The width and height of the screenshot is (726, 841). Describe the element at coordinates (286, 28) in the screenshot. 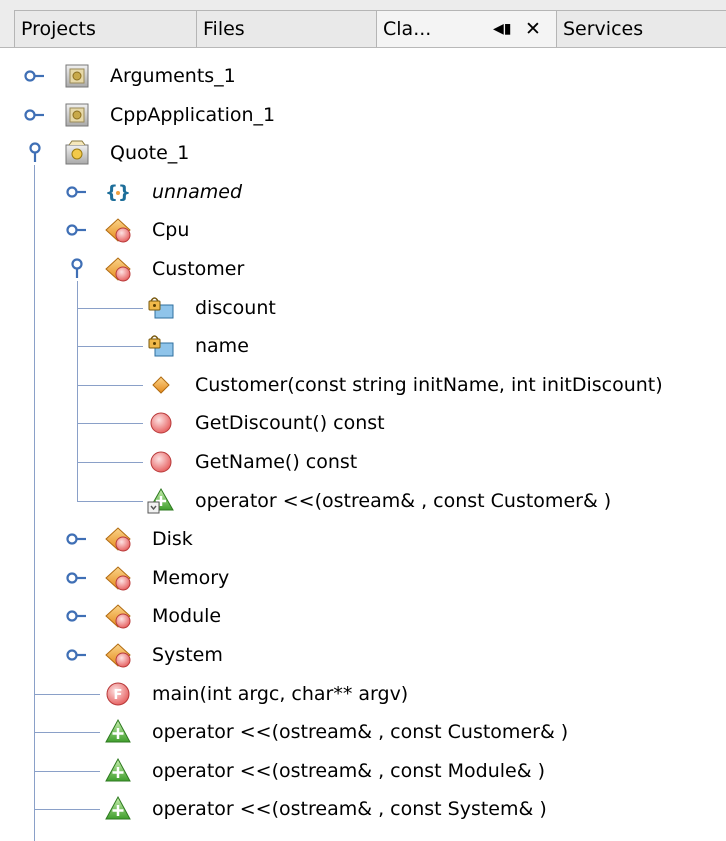

I see `tab-files: Files` at that location.